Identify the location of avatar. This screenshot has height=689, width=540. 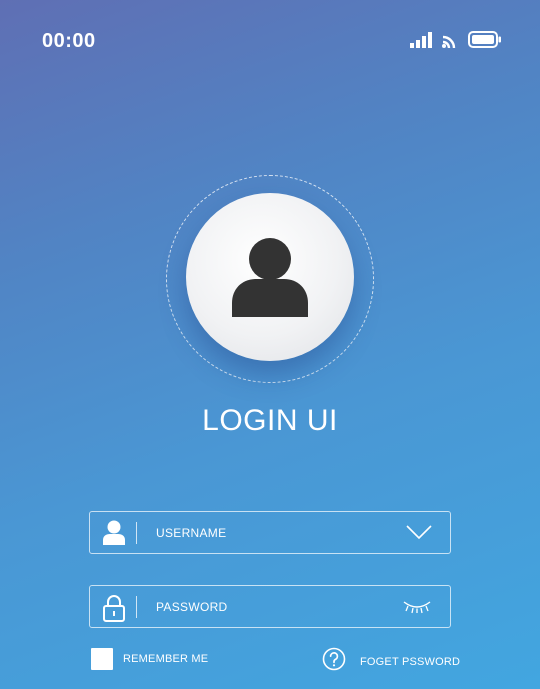
(270, 277).